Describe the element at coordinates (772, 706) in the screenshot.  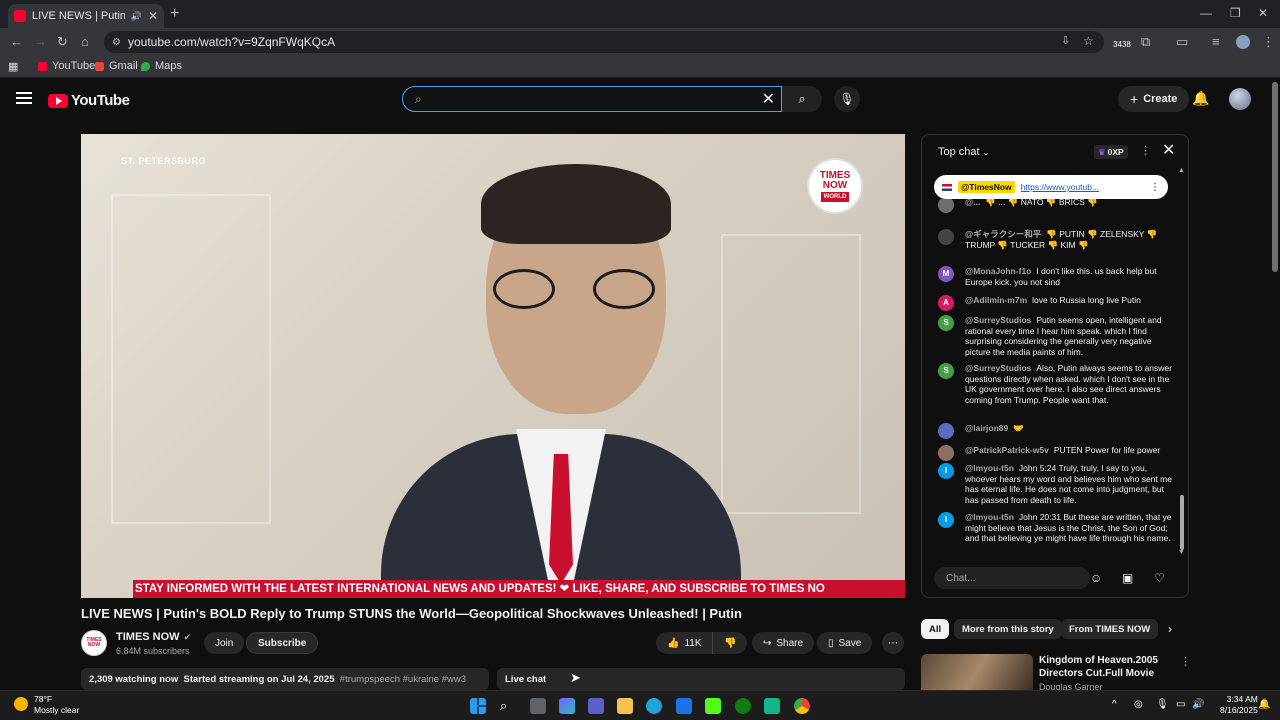
I see `app-icon` at that location.